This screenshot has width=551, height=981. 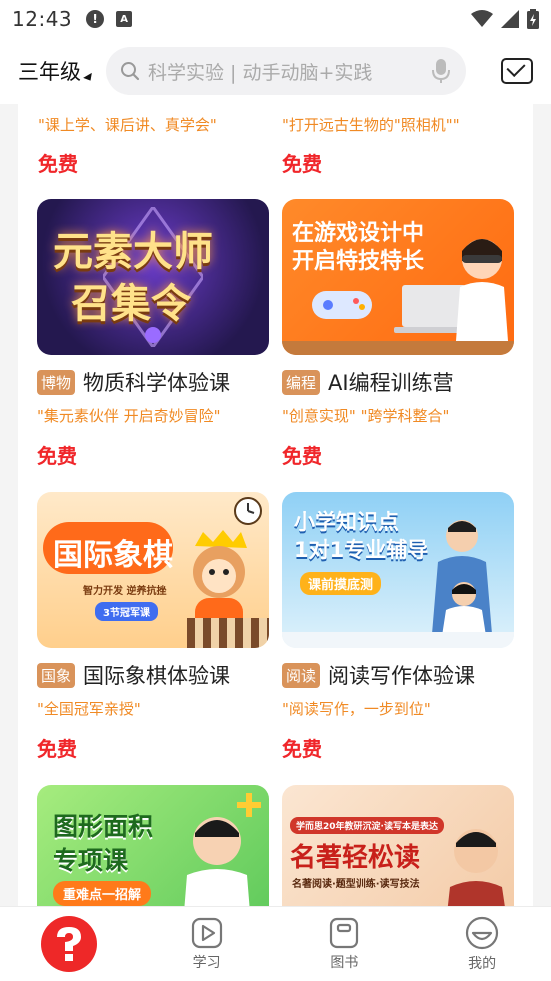 I want to click on a-notification-icon: A, so click(x=124, y=19).